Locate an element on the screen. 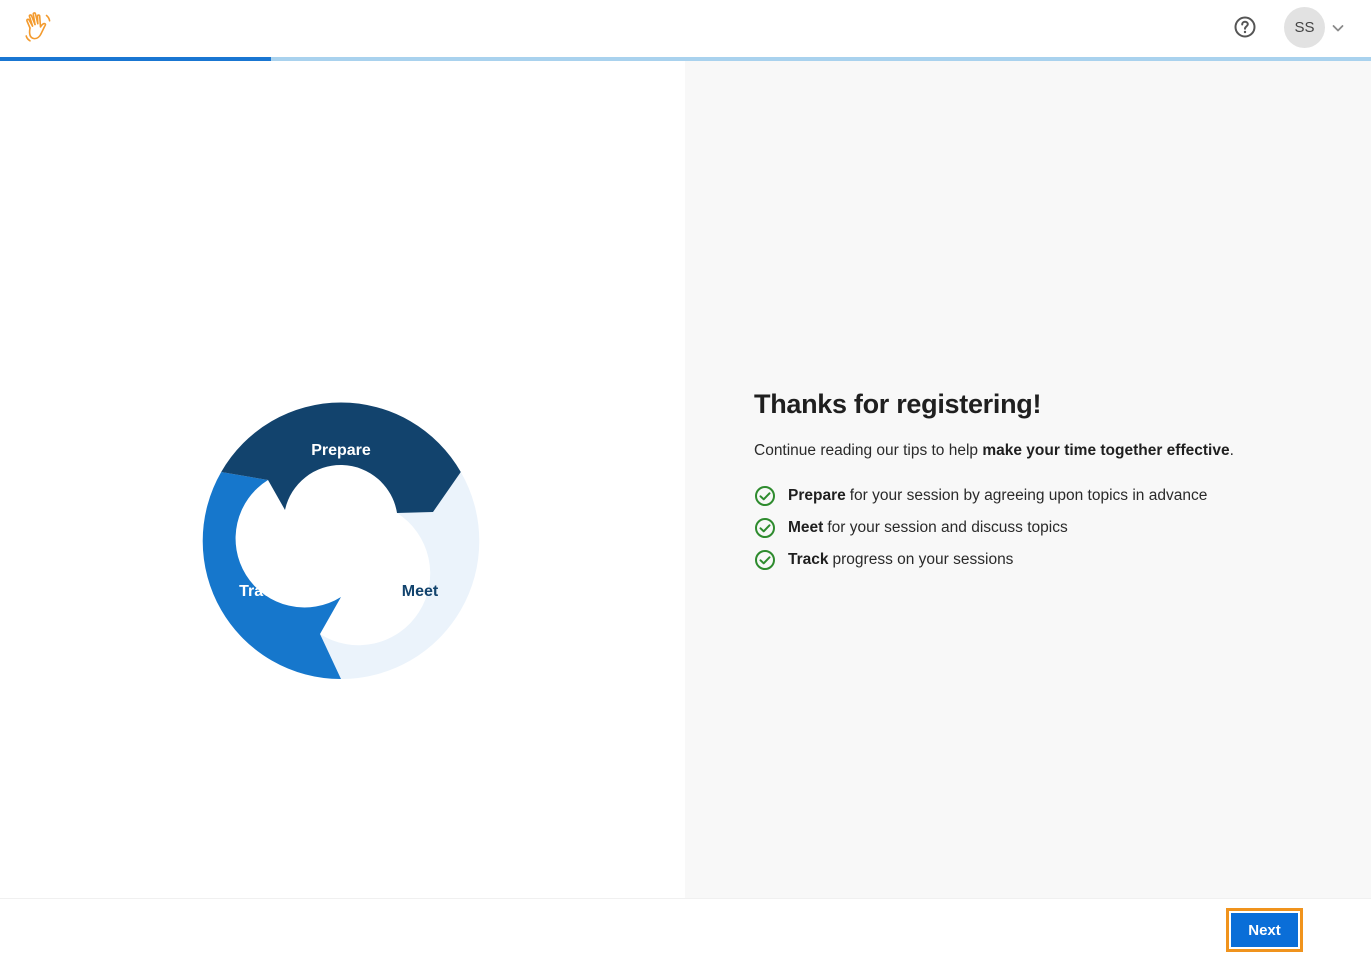 The image size is (1371, 961). intro-text-emphasis: make your time together effective is located at coordinates (1106, 450).